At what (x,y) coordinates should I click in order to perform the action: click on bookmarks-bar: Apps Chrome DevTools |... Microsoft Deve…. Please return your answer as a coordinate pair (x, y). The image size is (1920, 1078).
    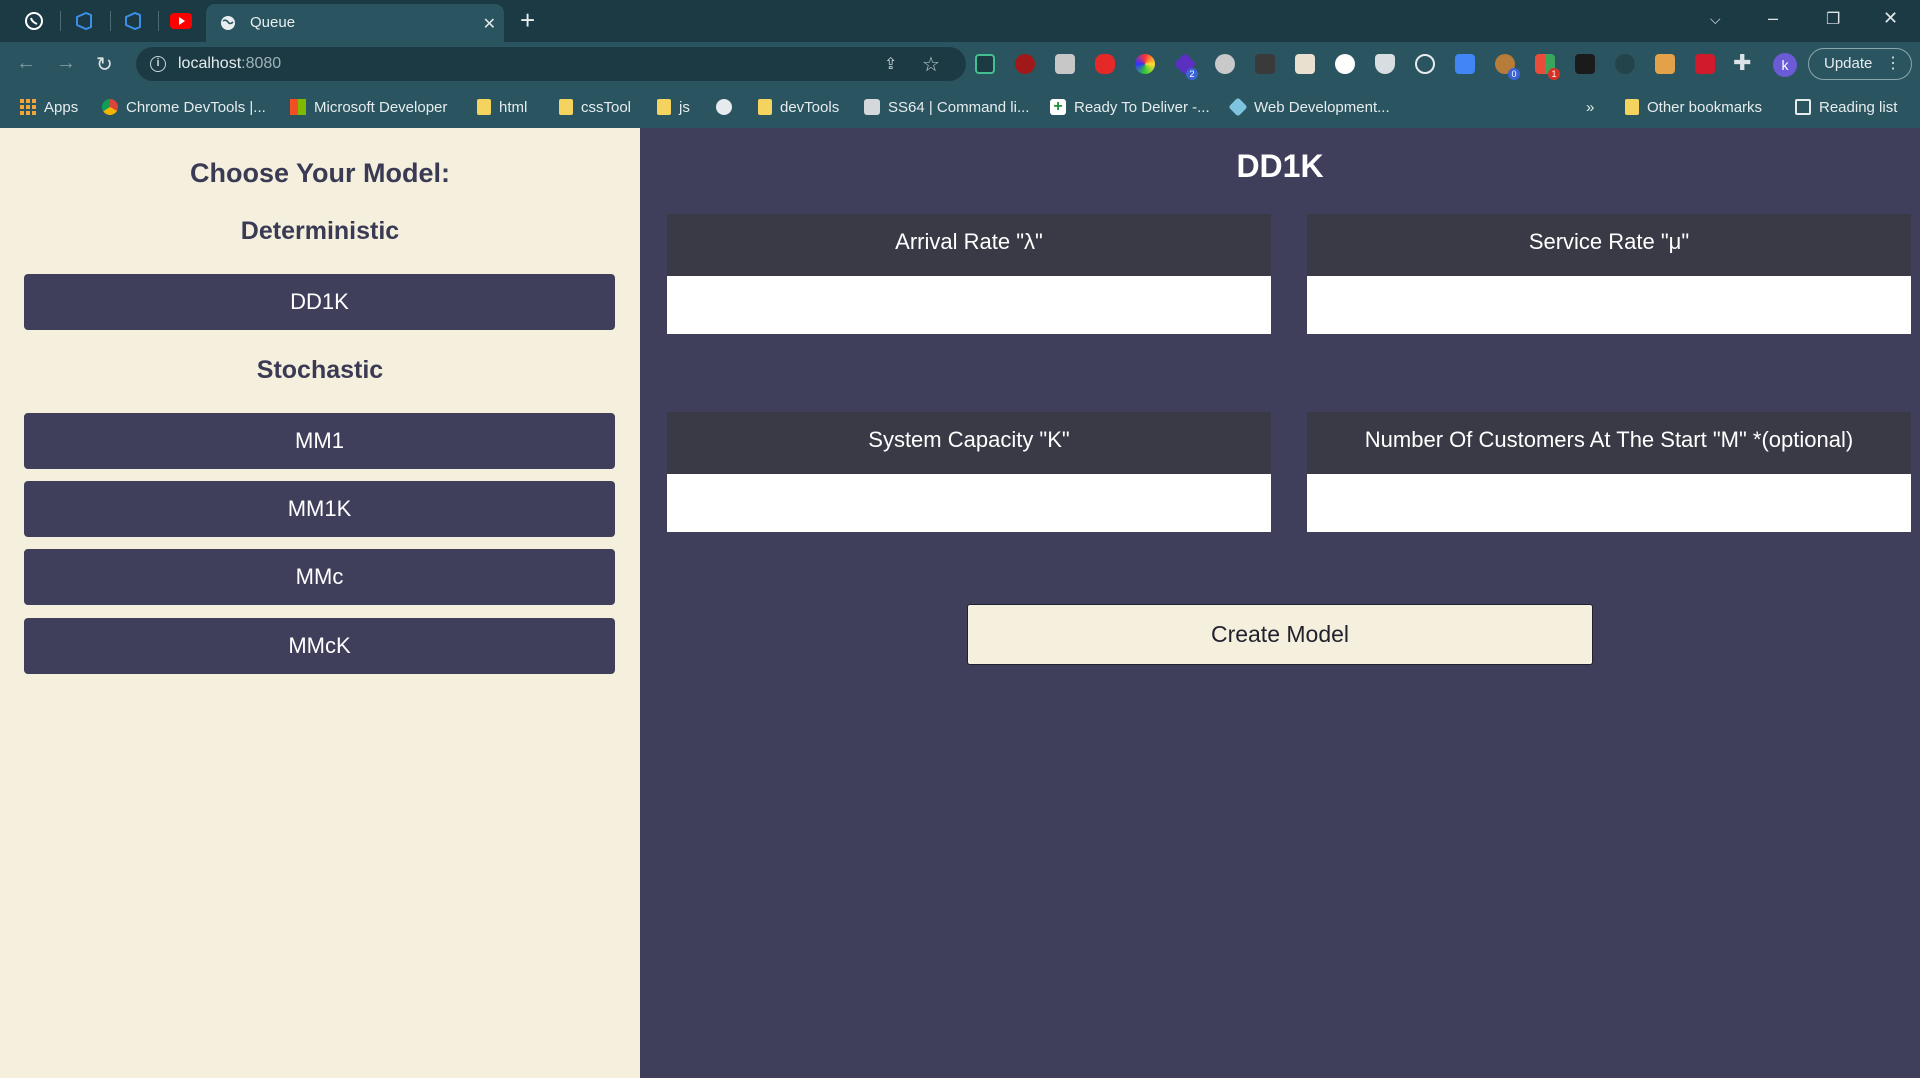
    Looking at the image, I should click on (960, 107).